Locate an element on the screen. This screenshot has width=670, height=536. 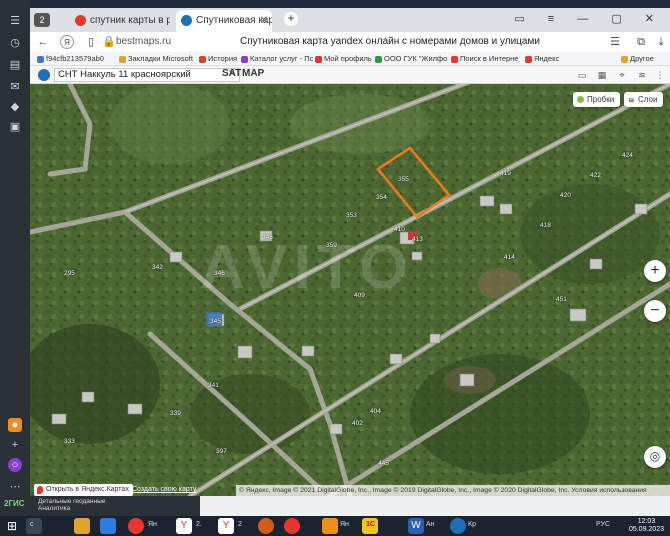
start-icon: ⊞ is located at coordinates (12, 526).